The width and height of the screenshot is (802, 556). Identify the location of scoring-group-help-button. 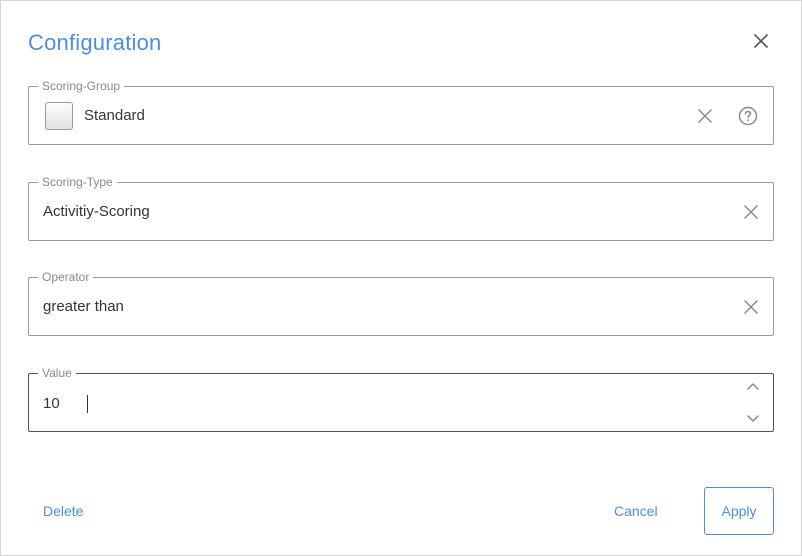
(748, 116).